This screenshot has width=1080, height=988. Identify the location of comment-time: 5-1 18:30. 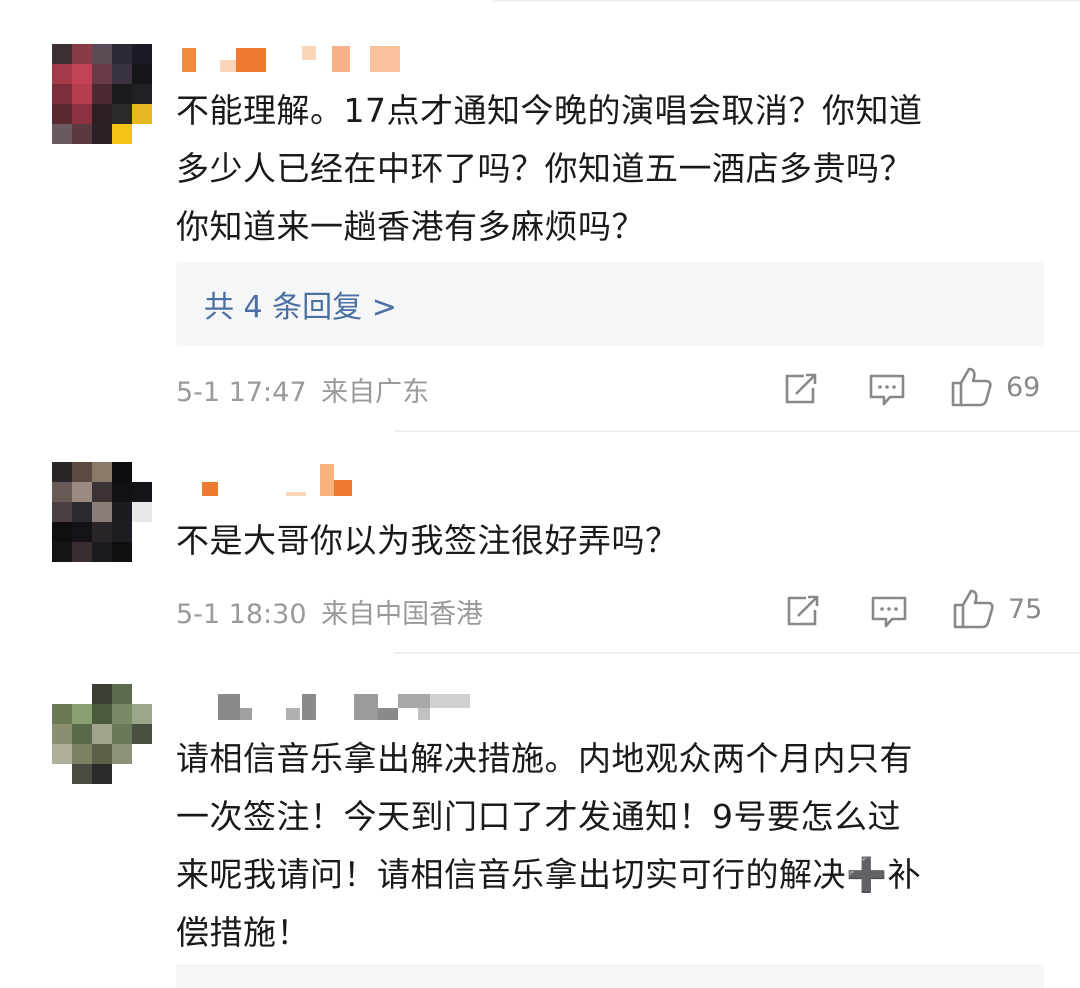
(241, 614).